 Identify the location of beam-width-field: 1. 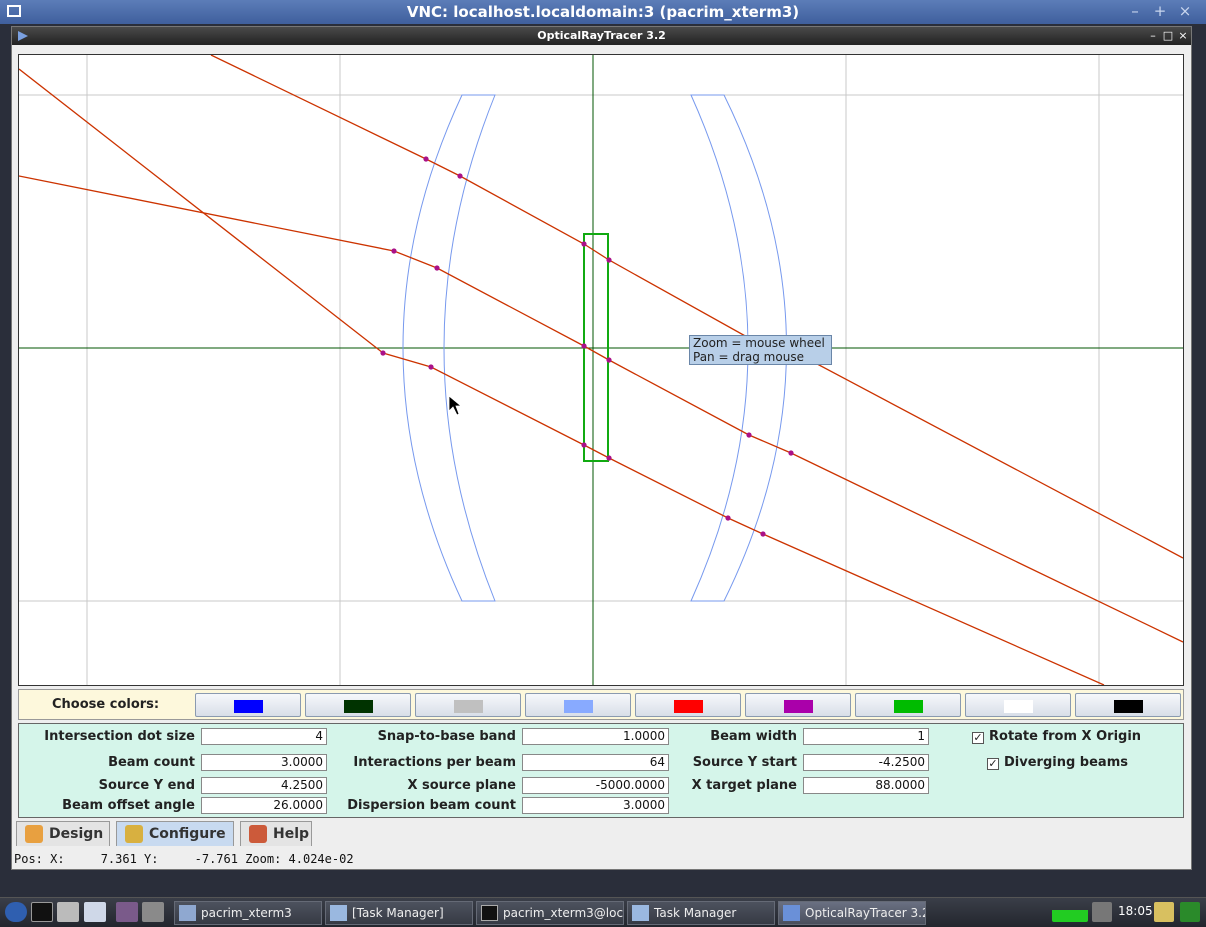
(866, 736).